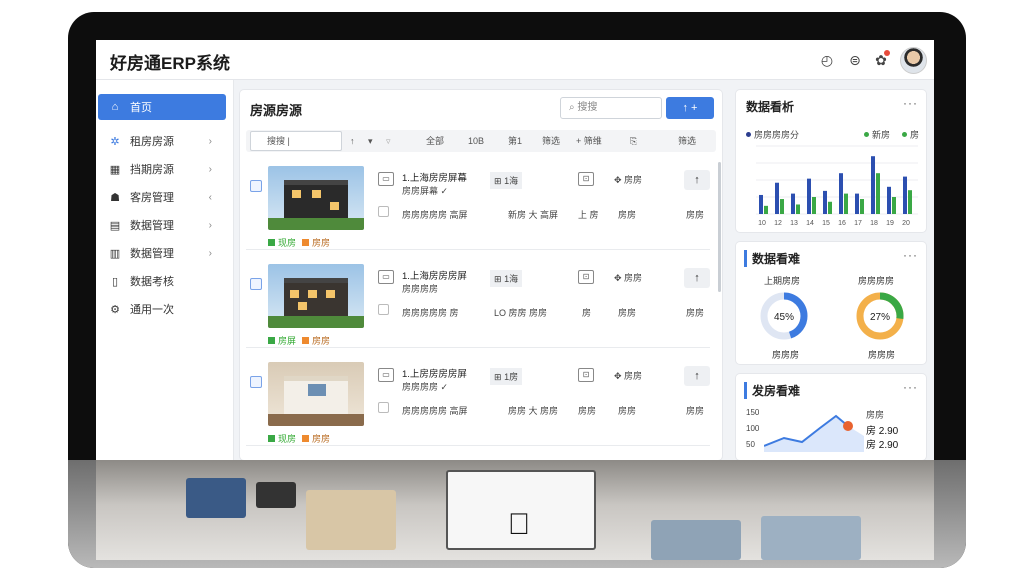 This screenshot has width=1024, height=576. Describe the element at coordinates (913, 60) in the screenshot. I see `avatar` at that location.